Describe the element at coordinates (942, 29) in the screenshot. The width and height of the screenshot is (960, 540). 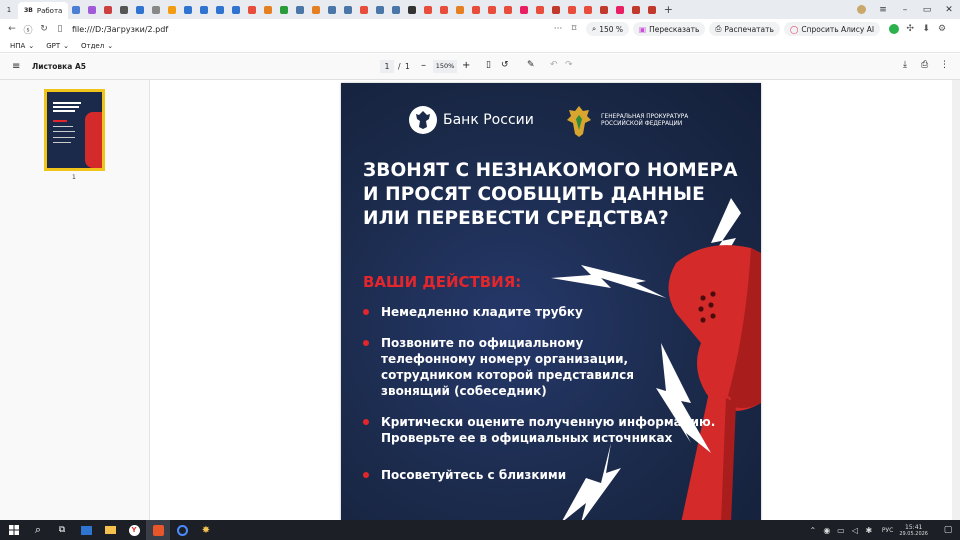
I see `settings-icon: ⚙` at that location.